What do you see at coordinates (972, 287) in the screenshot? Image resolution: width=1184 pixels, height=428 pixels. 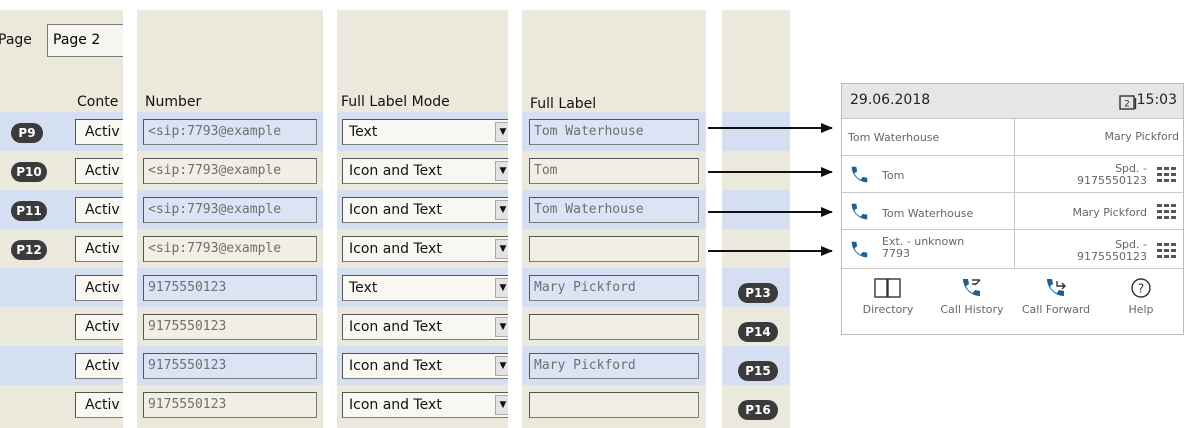 I see `call-history-icon` at bounding box center [972, 287].